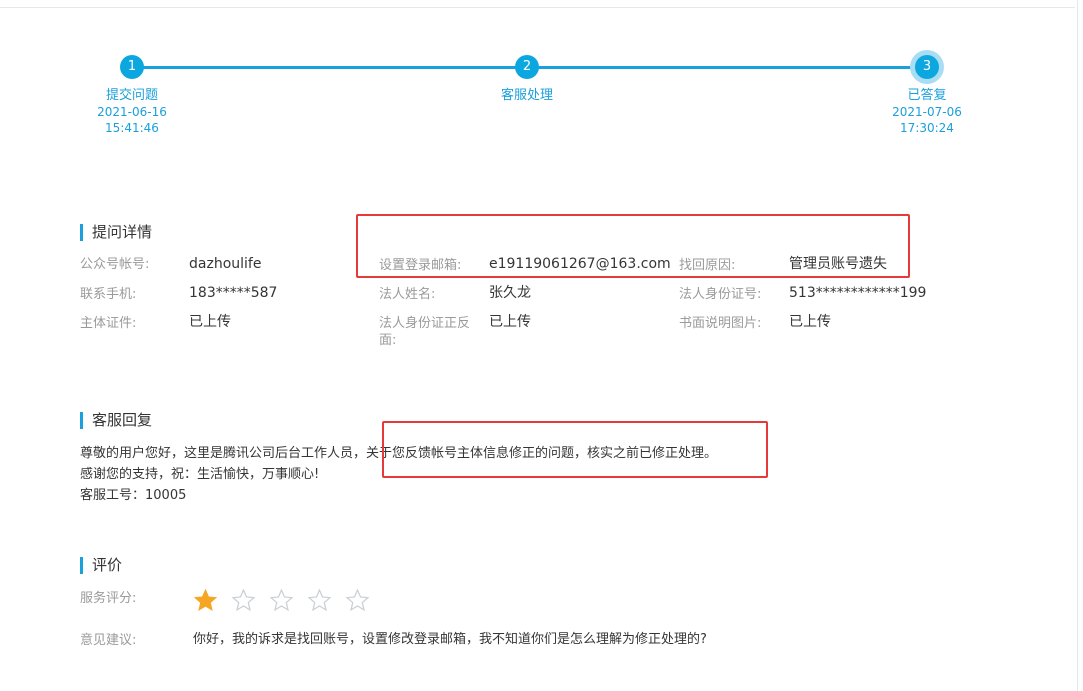 The image size is (1083, 691). Describe the element at coordinates (537, 7) in the screenshot. I see `top-divider` at that location.